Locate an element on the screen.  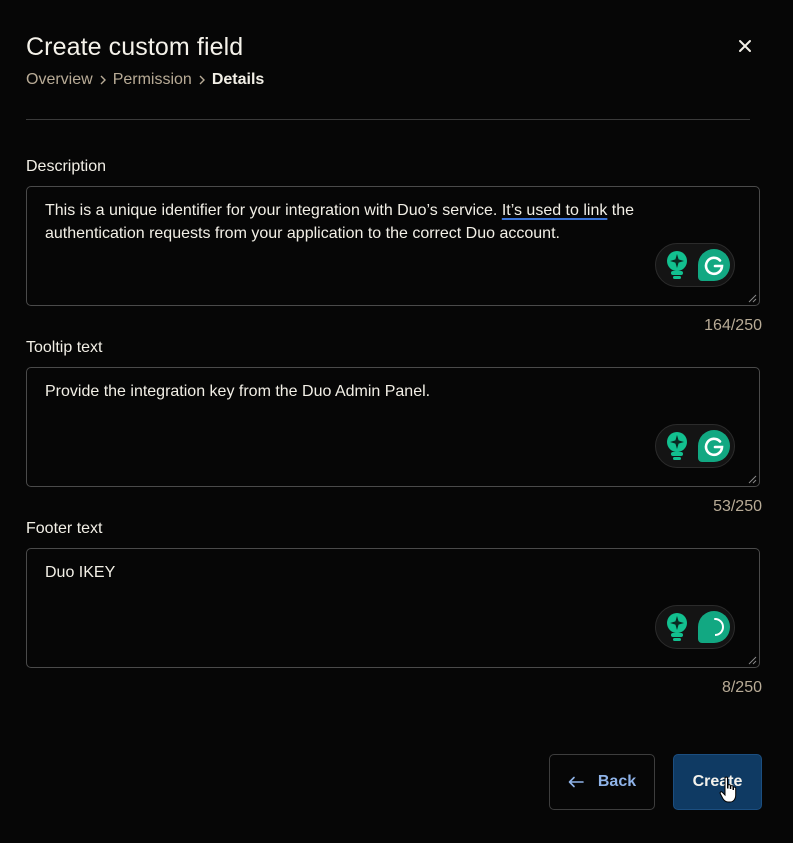
description-counter: 164/250 is located at coordinates (733, 325).